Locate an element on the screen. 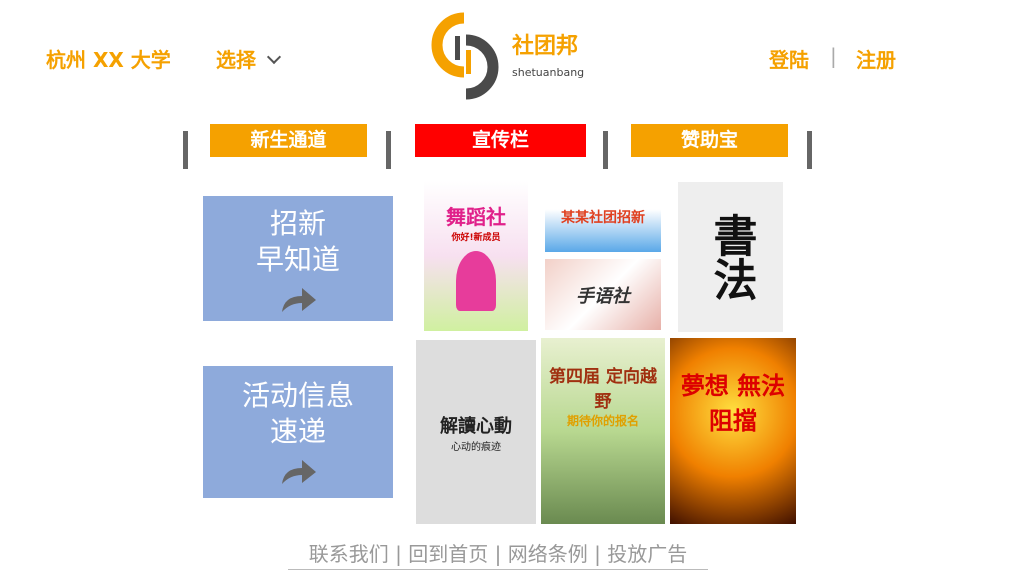 This screenshot has width=1009, height=570. footer-link-rules: 网络条例 is located at coordinates (548, 554).